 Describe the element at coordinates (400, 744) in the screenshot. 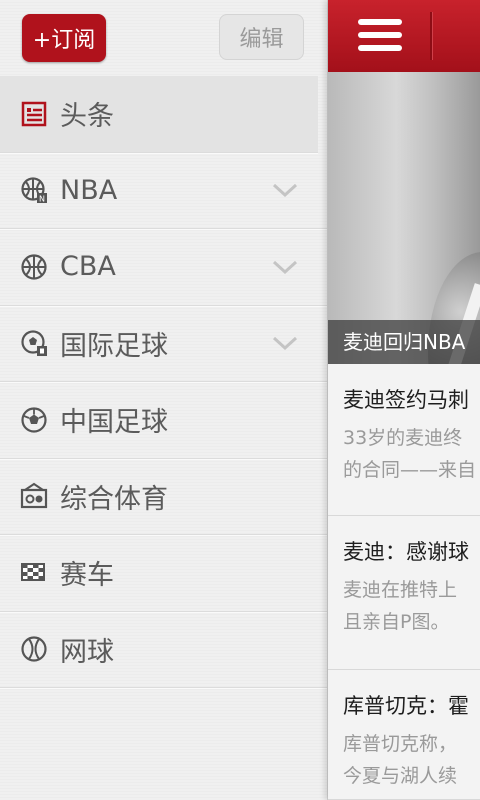

I see `news-description: 库普切克称，` at that location.